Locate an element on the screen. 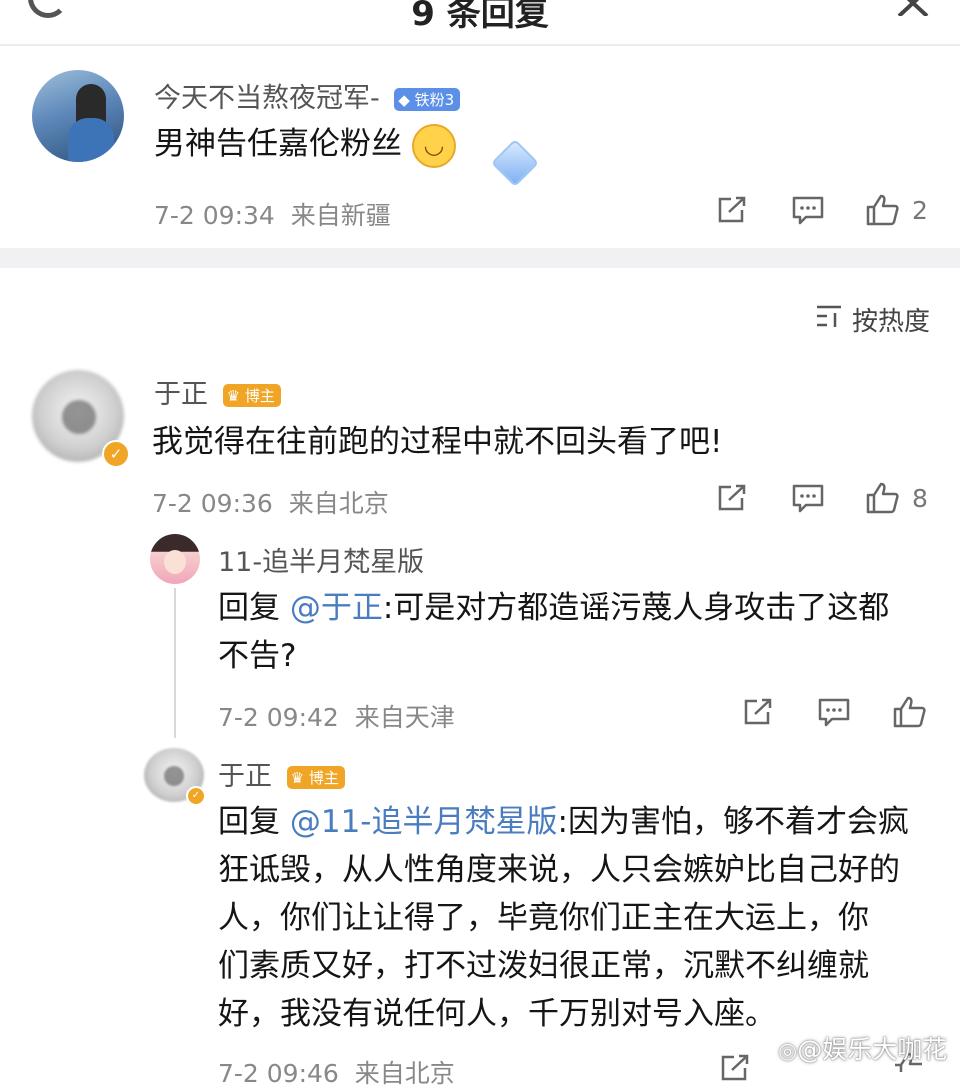 The height and width of the screenshot is (1090, 960). comment-text: 我觉得在往前跑的过程中就不回头看了吧! is located at coordinates (437, 442).